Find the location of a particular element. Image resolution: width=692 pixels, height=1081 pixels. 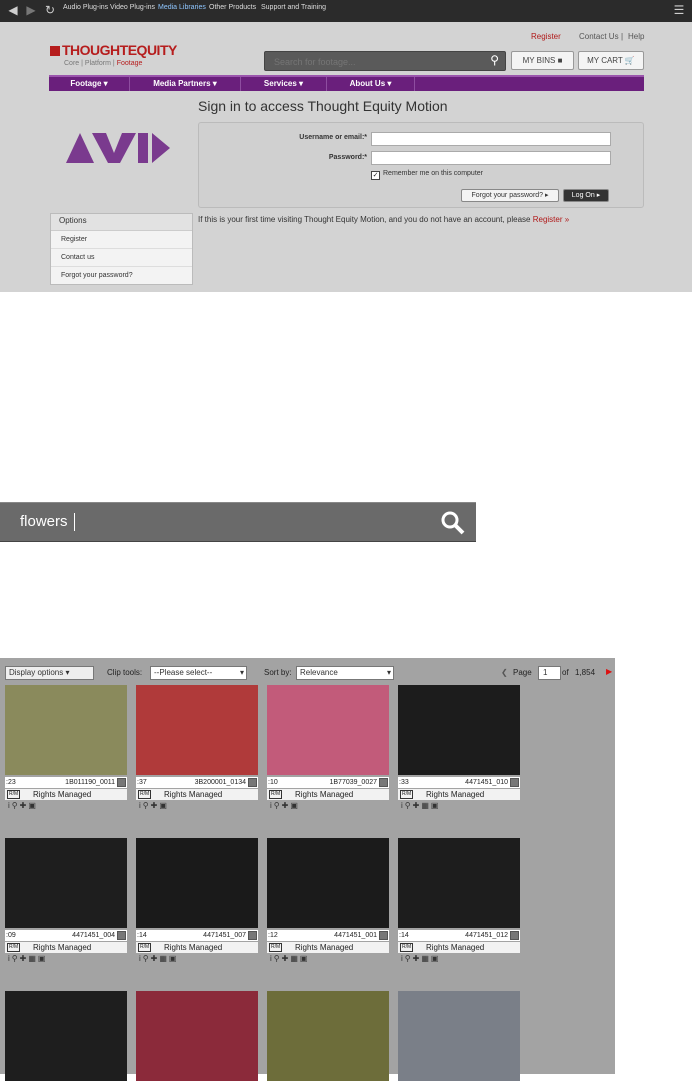

thought-equity-logo: THOUGHTEQUITY Core | Platform | Footage is located at coordinates (113, 54).